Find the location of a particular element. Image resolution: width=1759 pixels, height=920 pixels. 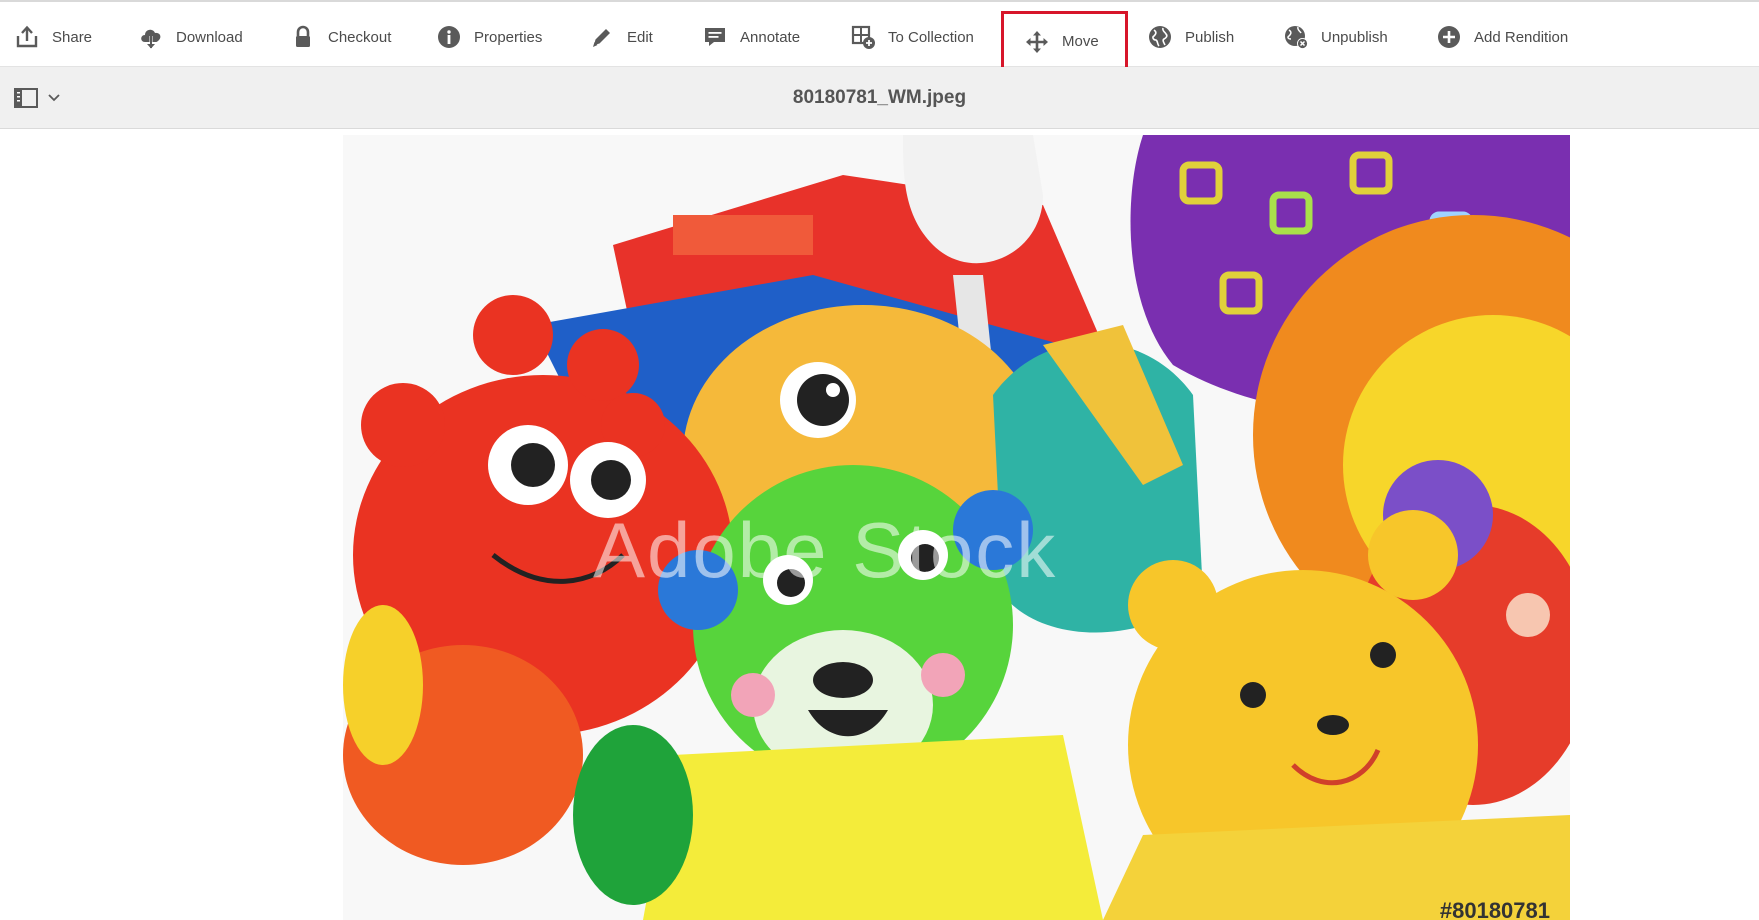

properties-button: Properties is located at coordinates (489, 37).